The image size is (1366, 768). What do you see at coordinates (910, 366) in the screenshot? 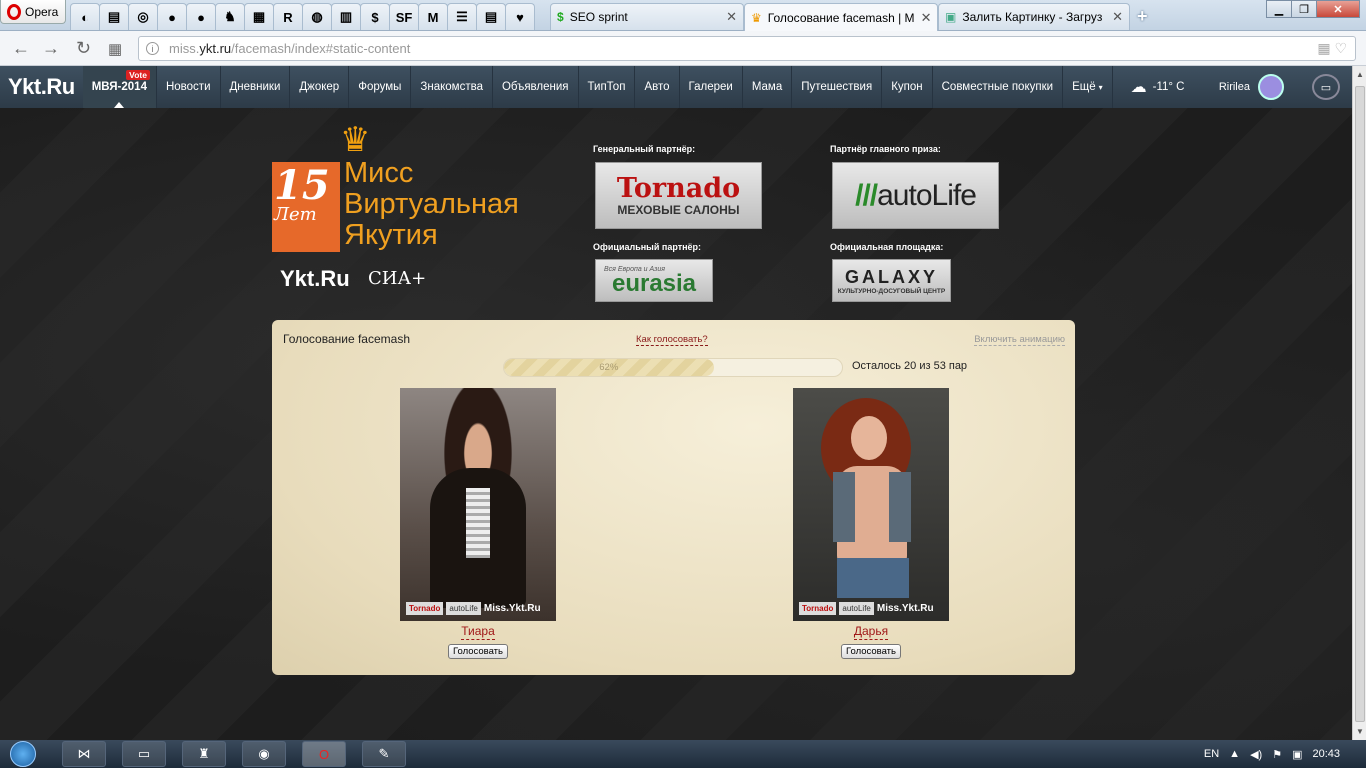
I see `remaining-pairs: Осталось 20 из 53 пар` at bounding box center [910, 366].